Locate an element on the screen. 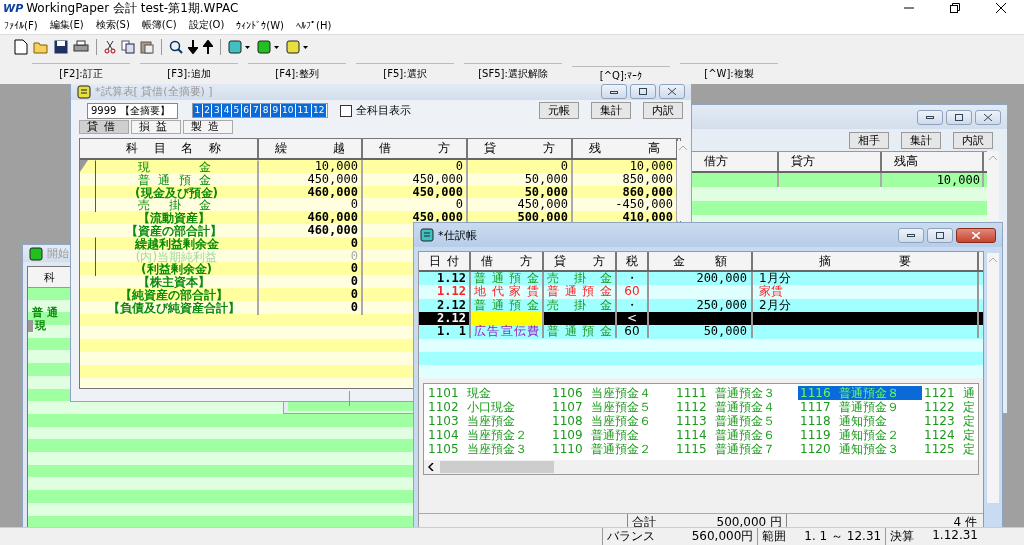 This screenshot has height=545, width=1024. checkbox-label: 全科目表示 is located at coordinates (383, 110).